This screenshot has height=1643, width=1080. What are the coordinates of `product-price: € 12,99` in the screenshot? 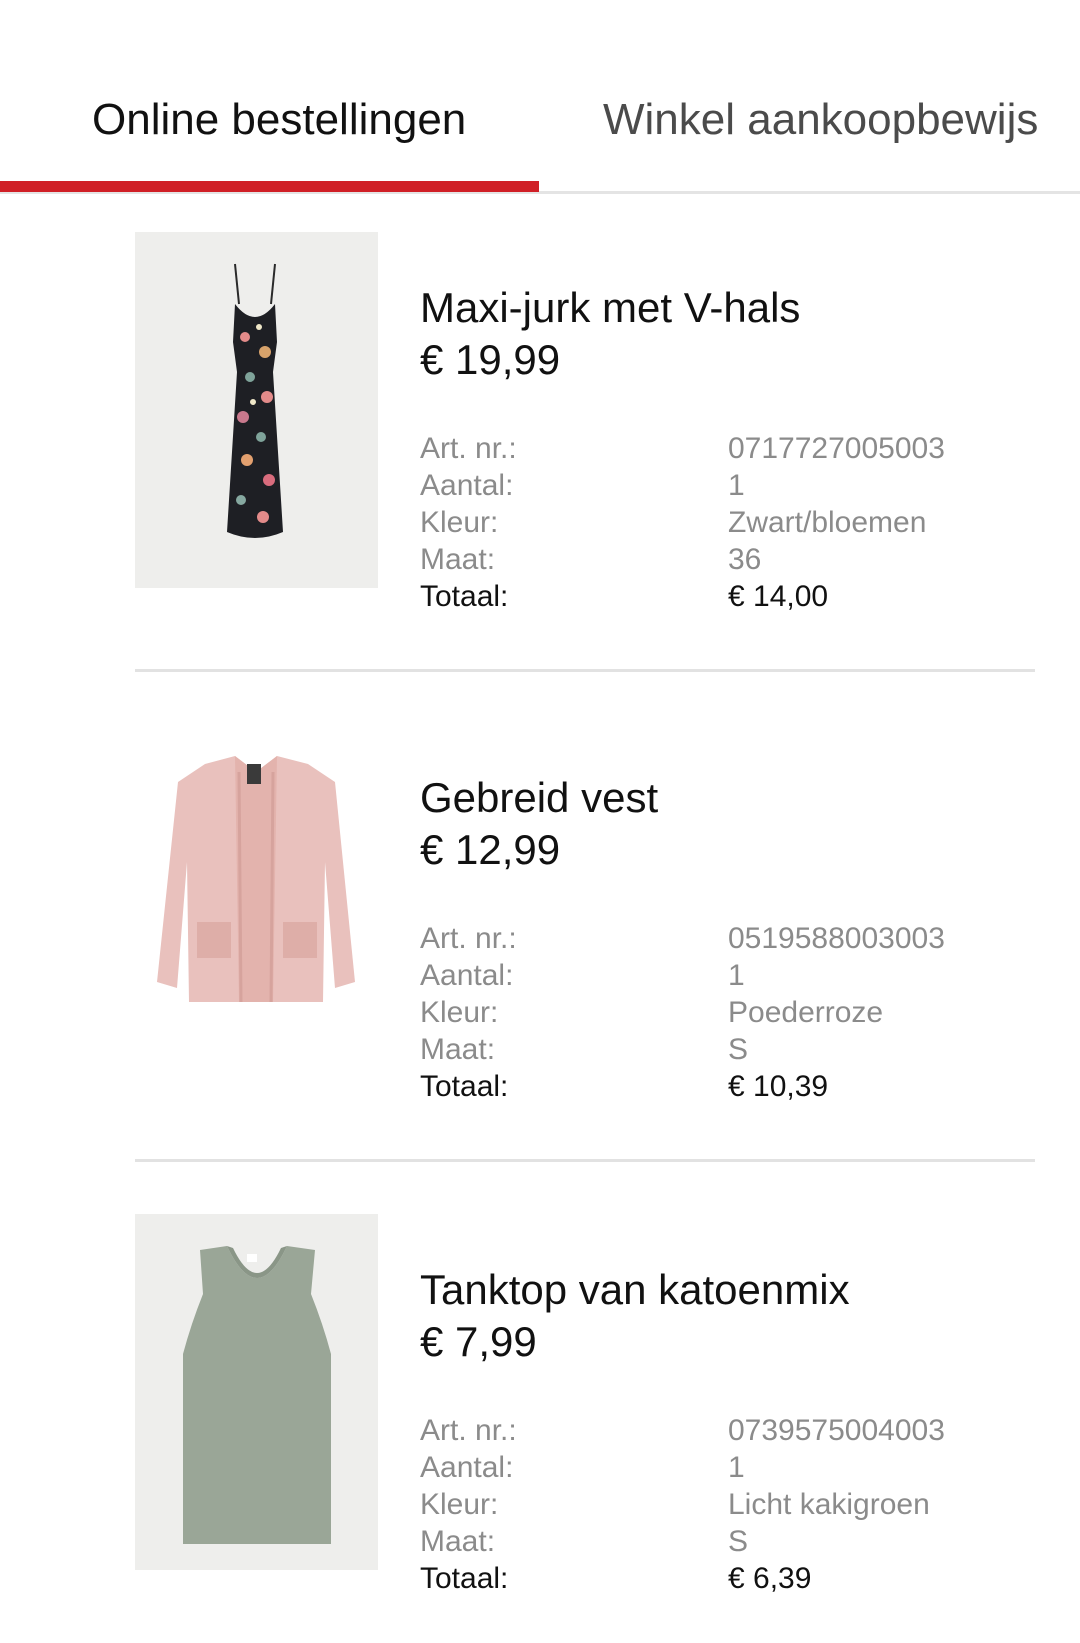 It's located at (490, 849).